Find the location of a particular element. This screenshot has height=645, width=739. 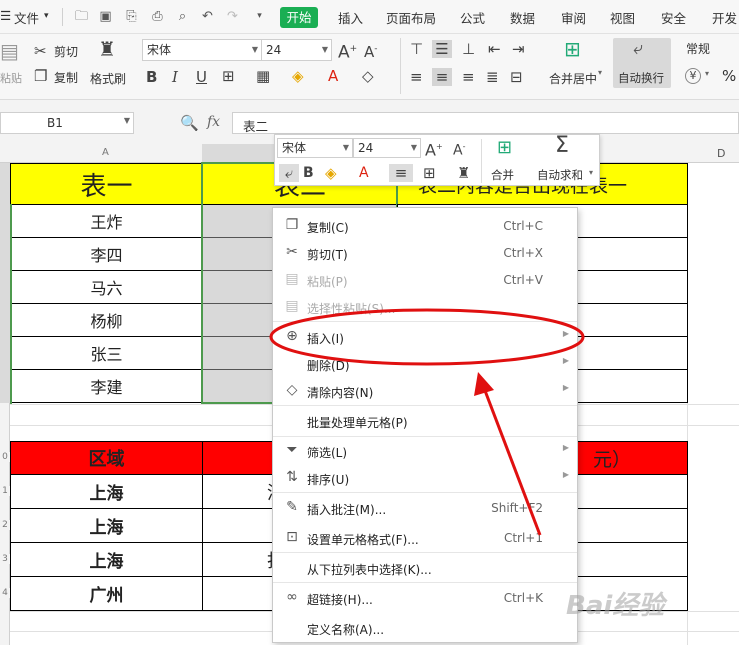

watermark: Bai经验 is located at coordinates (615, 606).